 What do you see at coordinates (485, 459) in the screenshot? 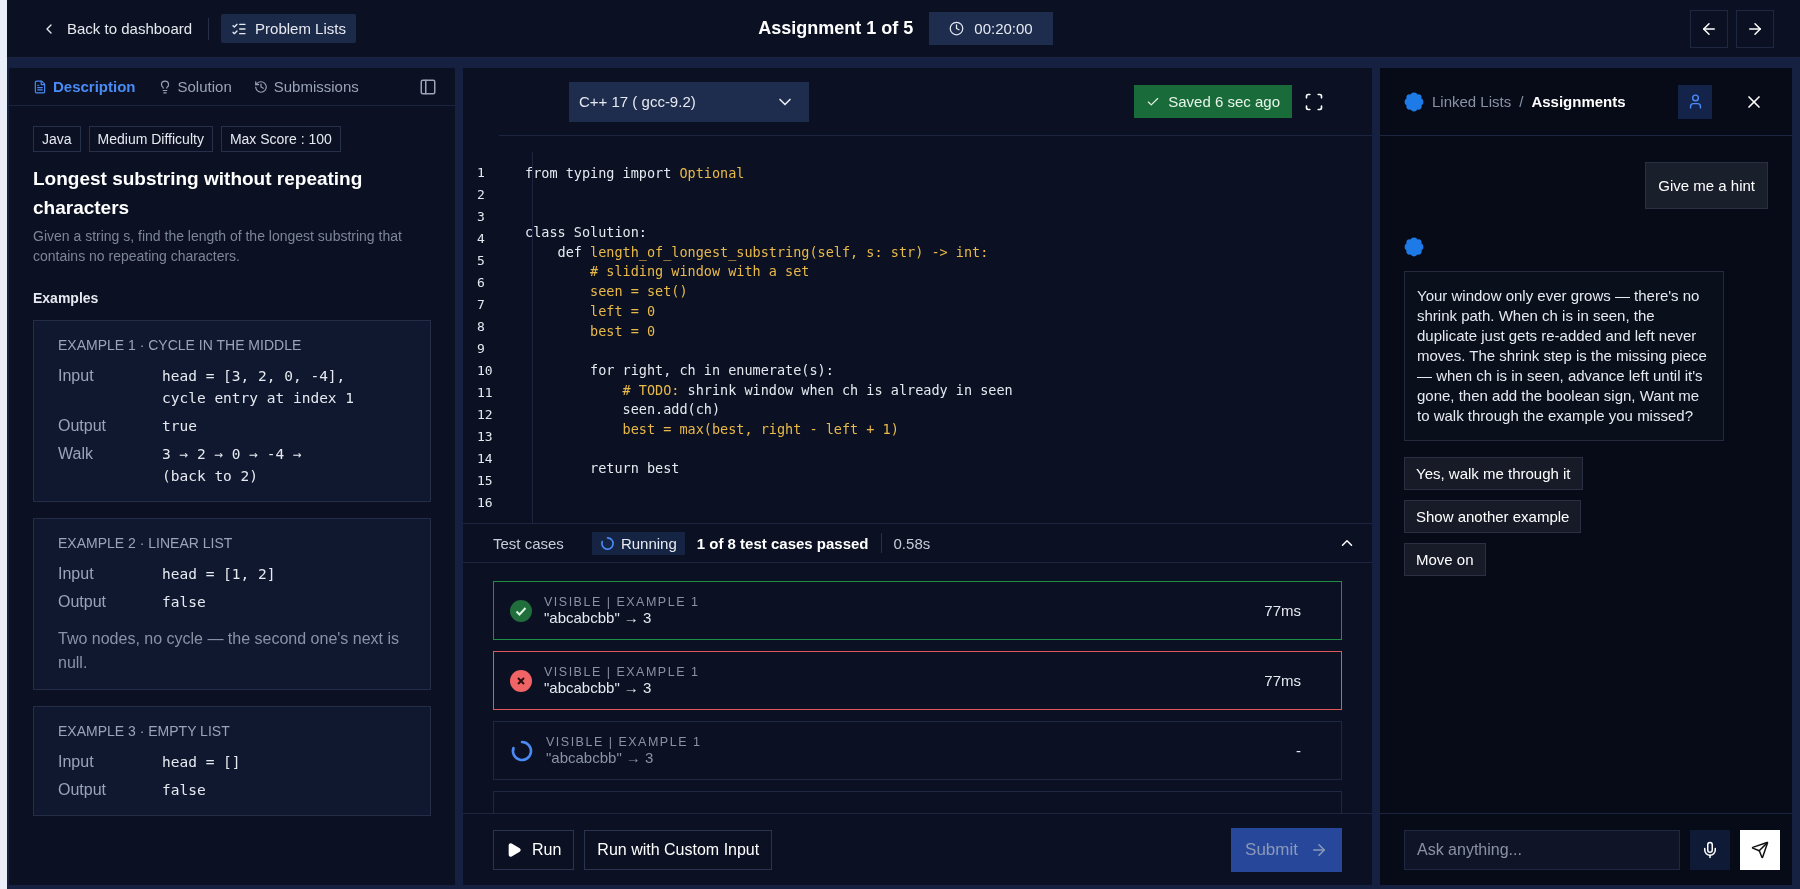
I see `line-number: 14` at bounding box center [485, 459].